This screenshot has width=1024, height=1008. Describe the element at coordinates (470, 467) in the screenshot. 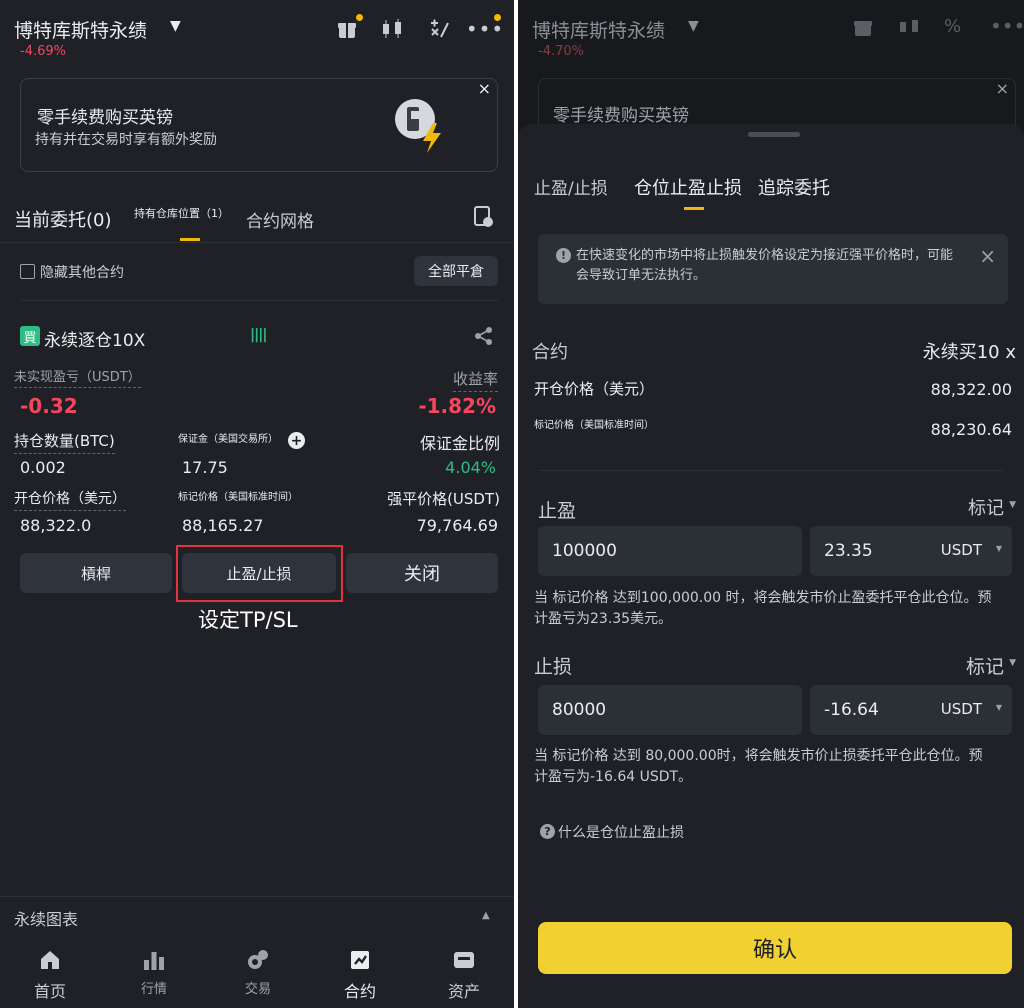

I see `margin-ratio-value: 4.04%` at that location.